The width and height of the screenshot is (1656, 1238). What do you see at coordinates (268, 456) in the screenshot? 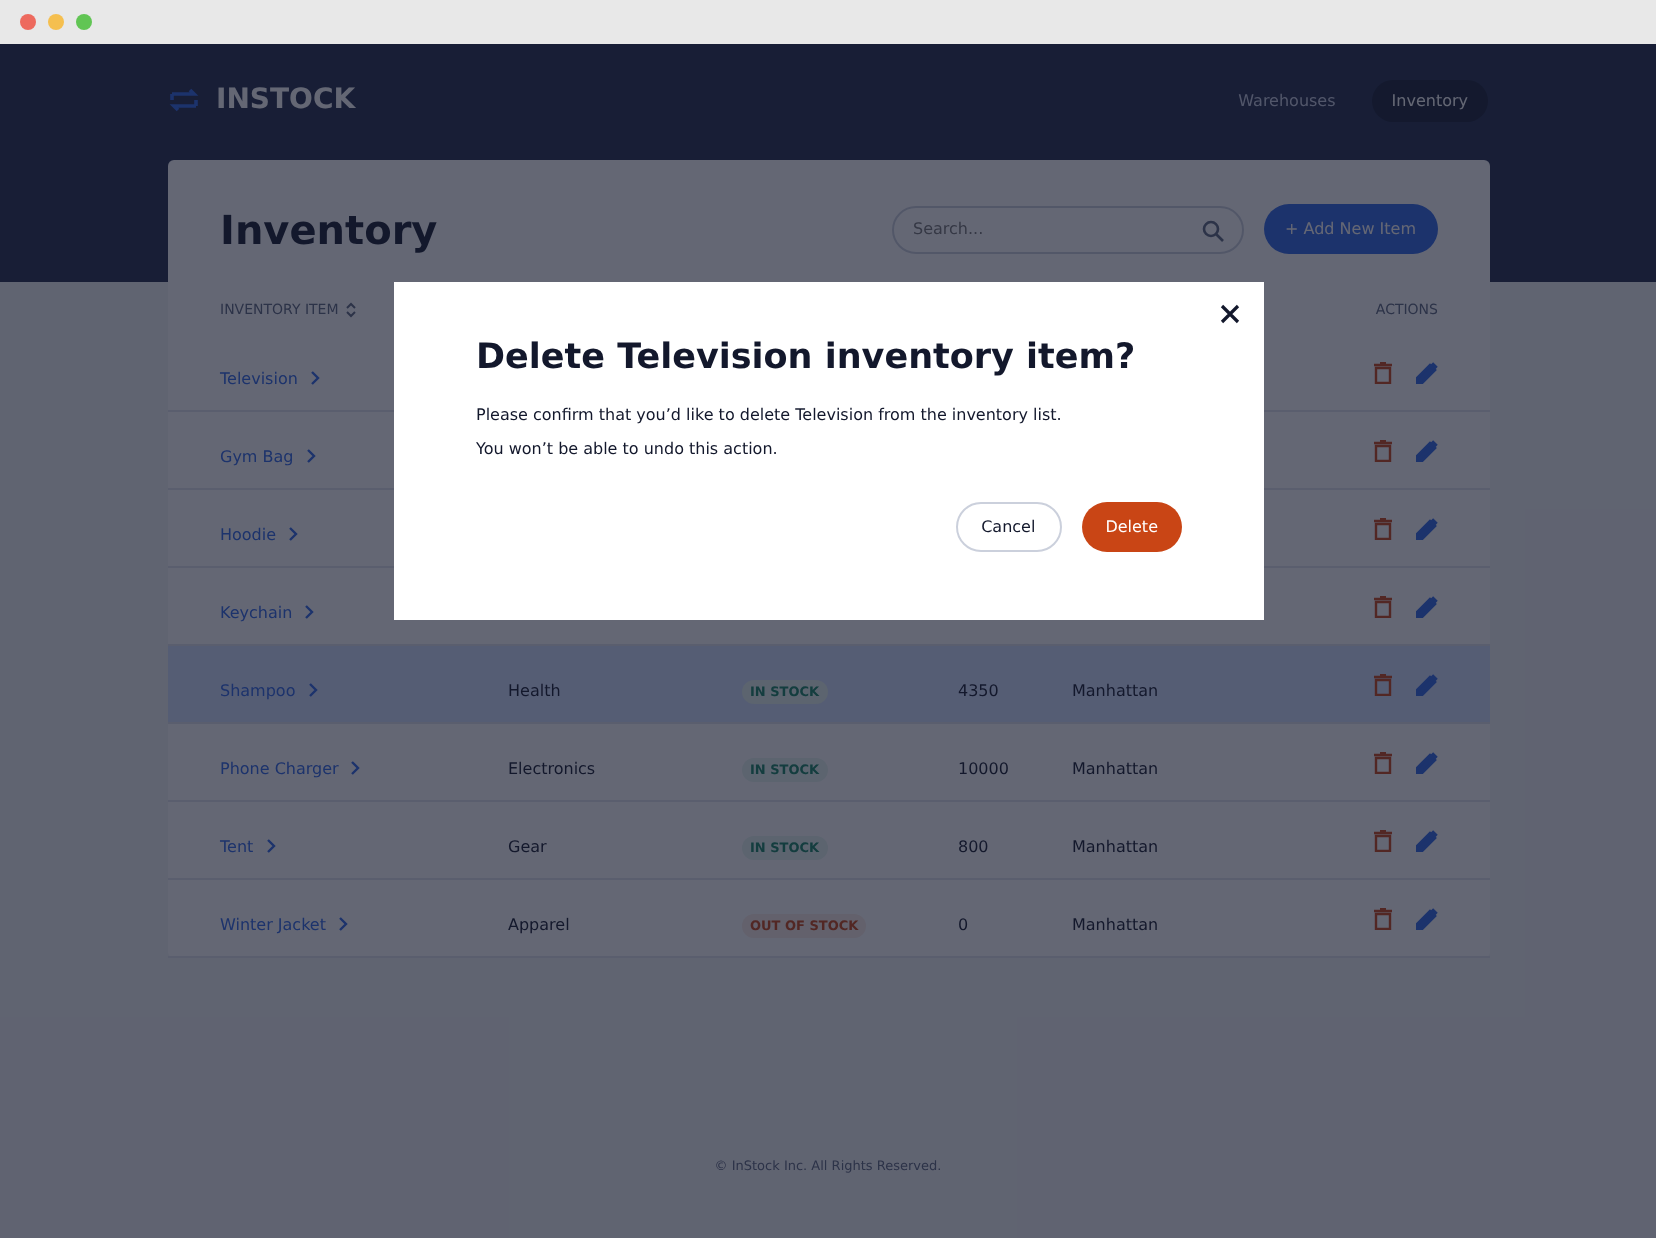
I see `item-link: Gym Bag` at bounding box center [268, 456].